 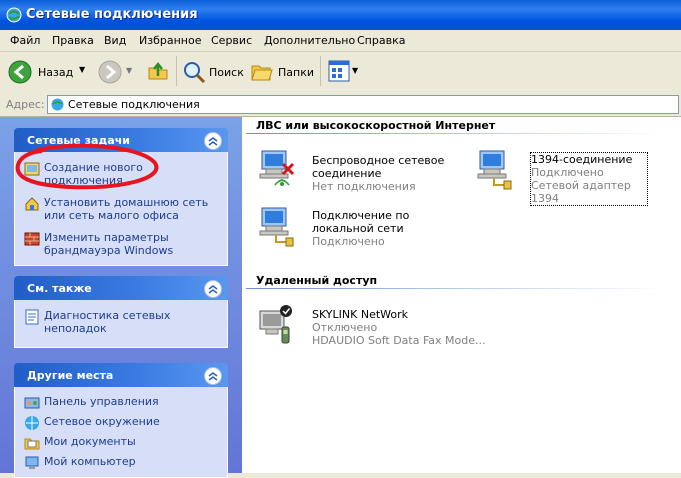 What do you see at coordinates (32, 239) in the screenshot?
I see `firewall-icon` at bounding box center [32, 239].